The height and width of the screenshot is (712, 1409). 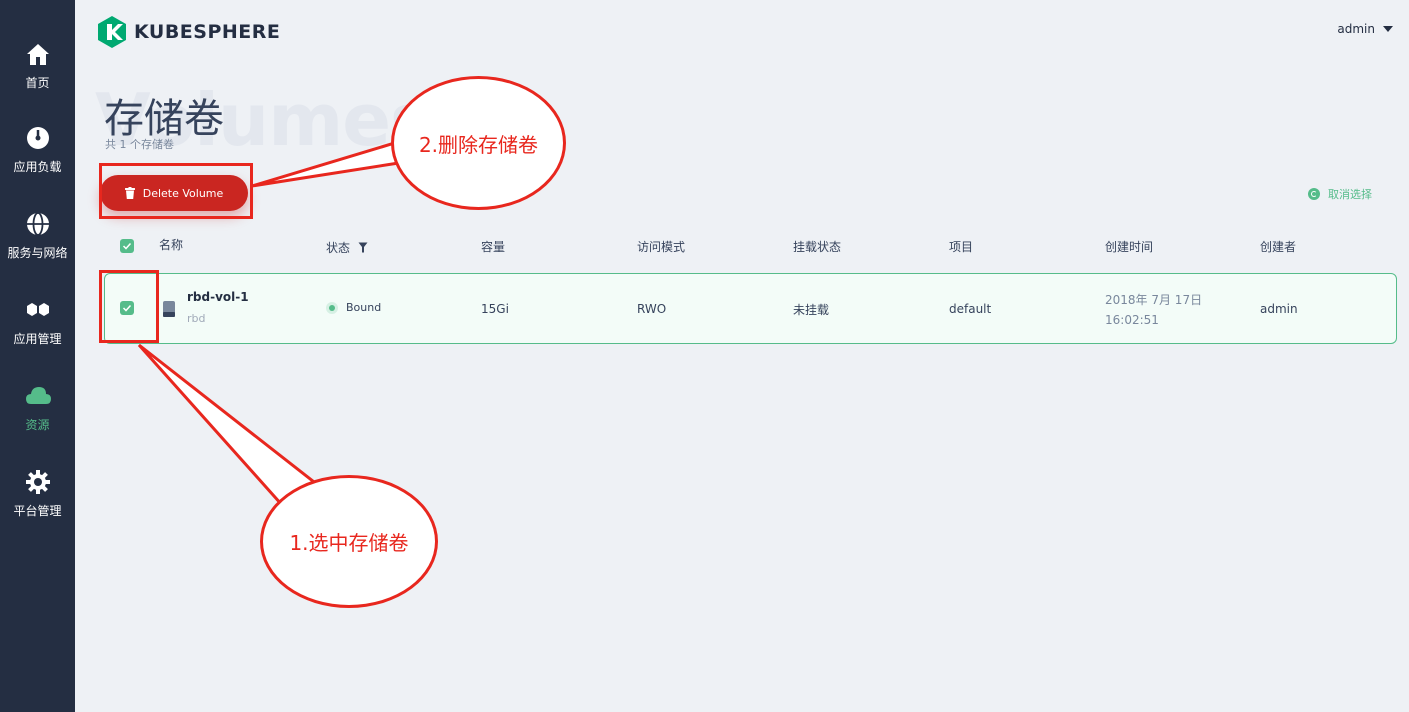 What do you see at coordinates (478, 143) in the screenshot?
I see `annotation-bubble-step2: 2.删除存储卷` at bounding box center [478, 143].